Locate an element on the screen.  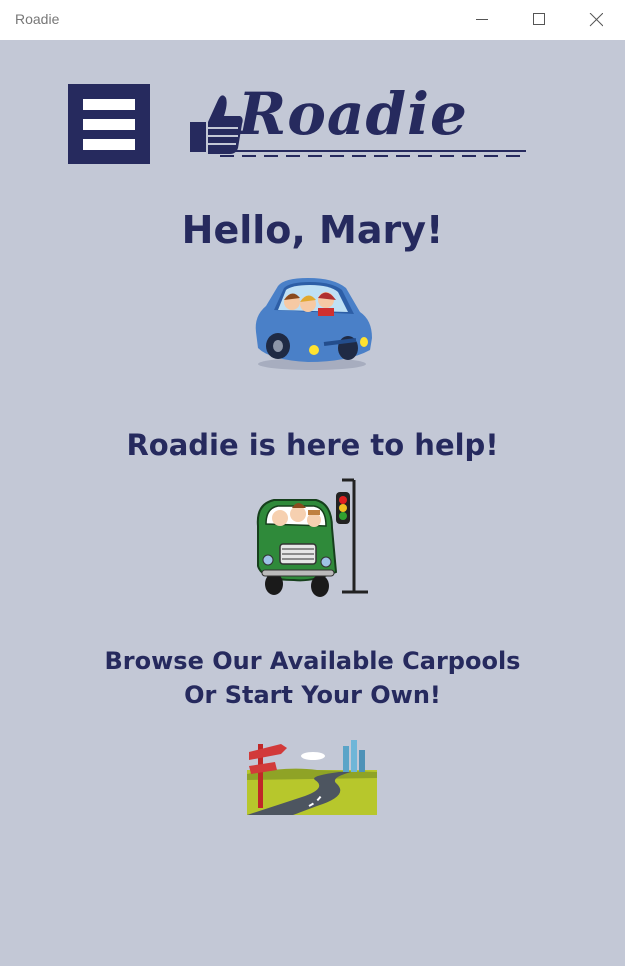
winding-road-signpost-illustration is located at coordinates (312, 777).